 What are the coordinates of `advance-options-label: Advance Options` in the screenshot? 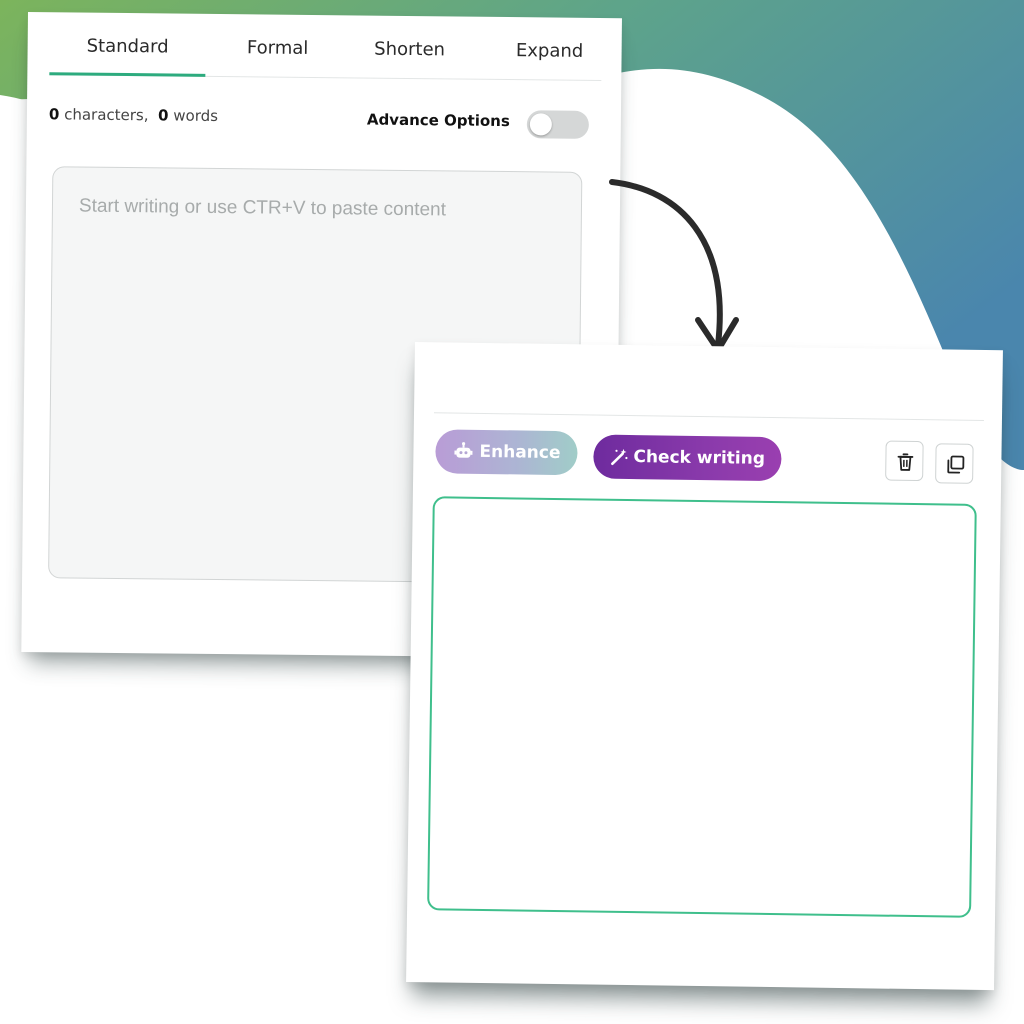 It's located at (438, 120).